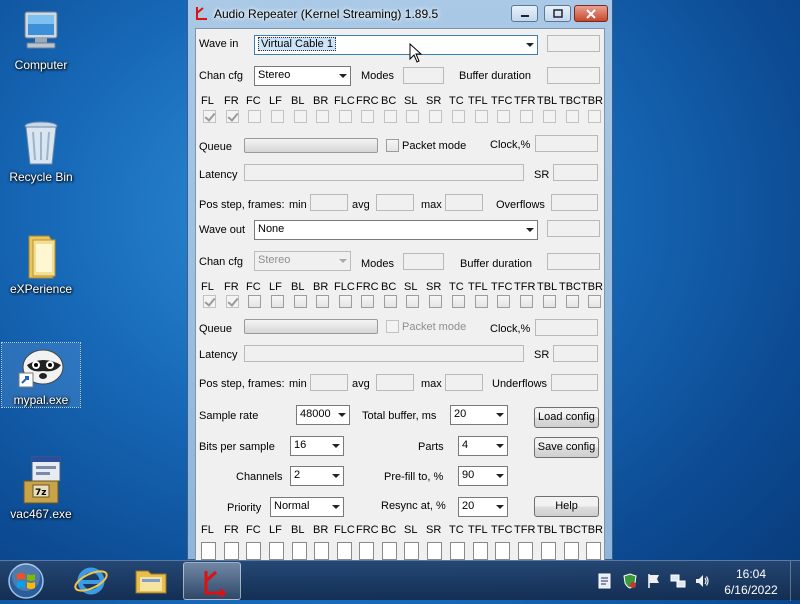 The height and width of the screenshot is (604, 800). What do you see at coordinates (591, 13) in the screenshot?
I see `close-button` at bounding box center [591, 13].